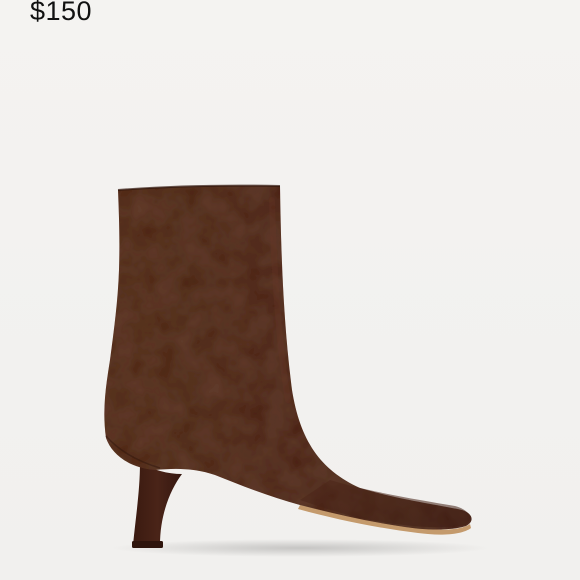 The image size is (580, 580). What do you see at coordinates (300, 548) in the screenshot?
I see `boot-shadow` at bounding box center [300, 548].